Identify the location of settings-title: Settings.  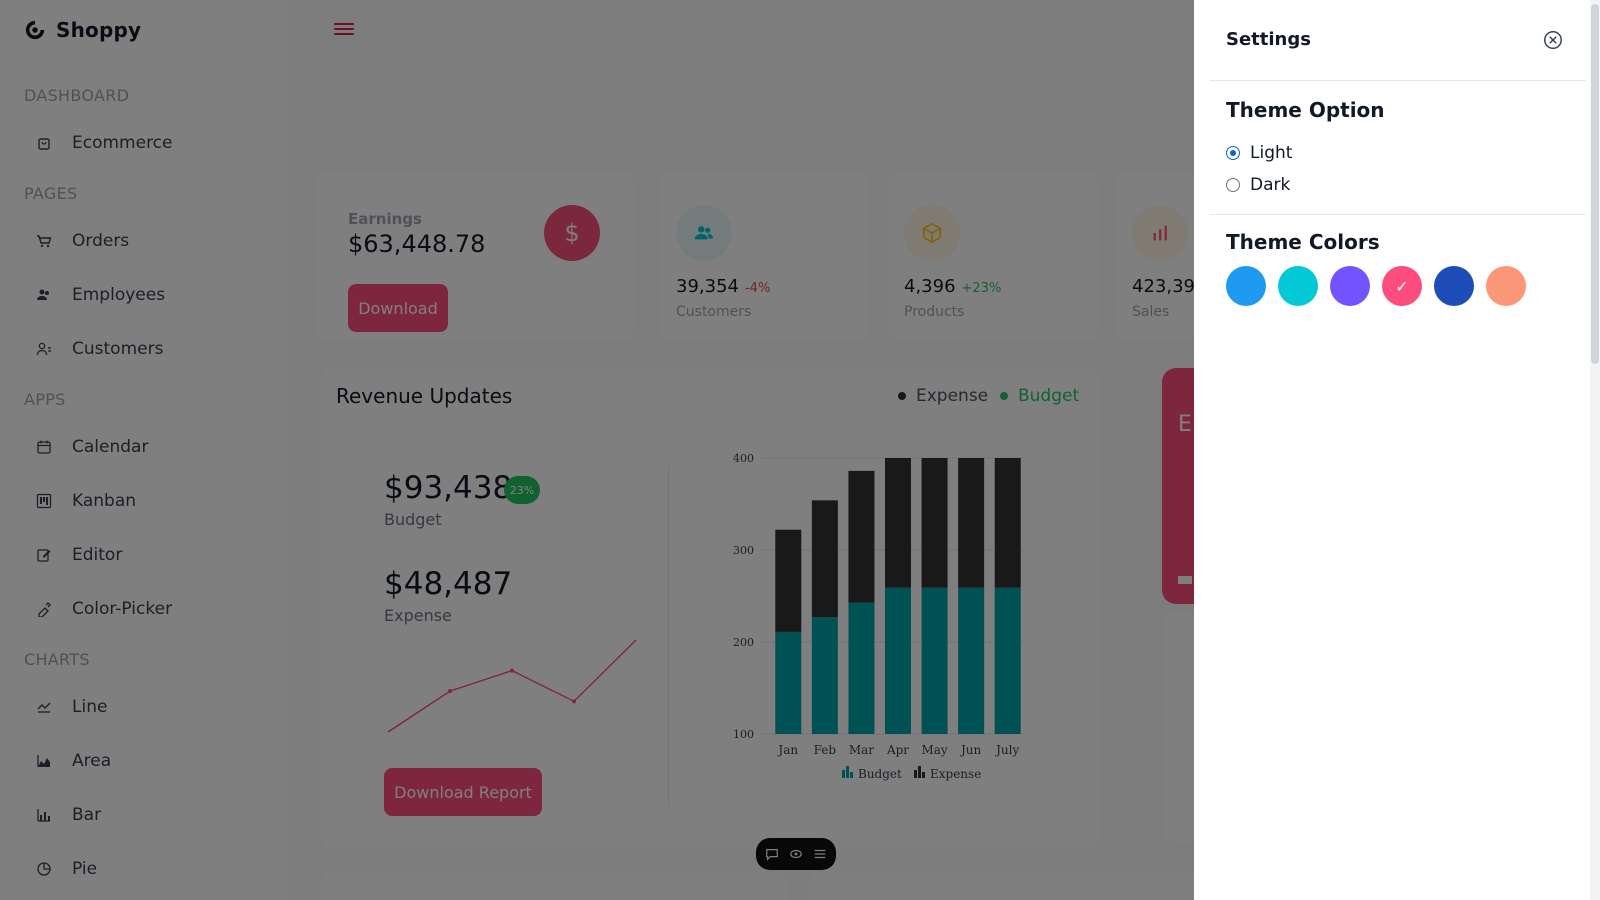
(1268, 39).